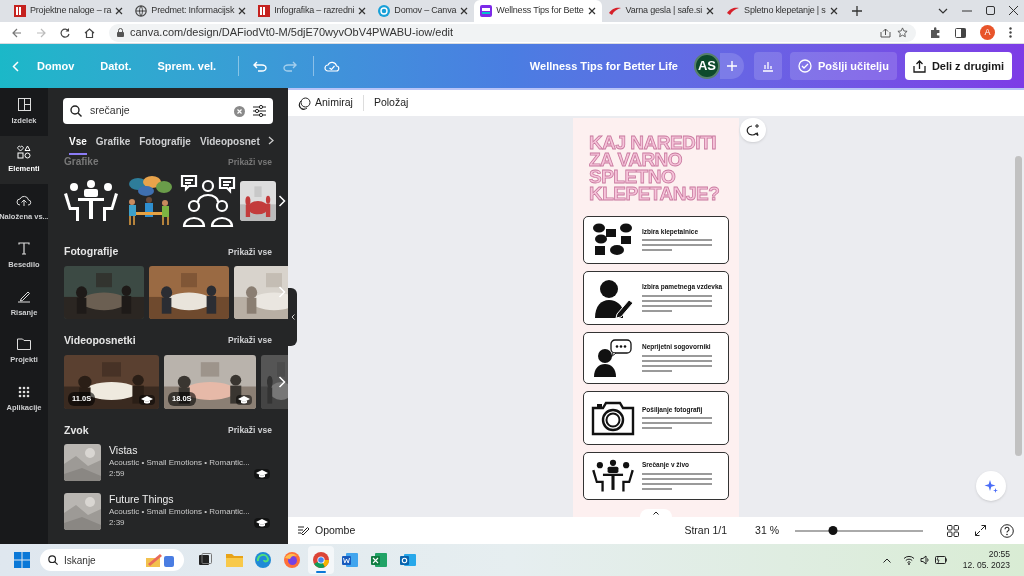 Image resolution: width=1024 pixels, height=576 pixels. I want to click on insights-button, so click(767, 66).